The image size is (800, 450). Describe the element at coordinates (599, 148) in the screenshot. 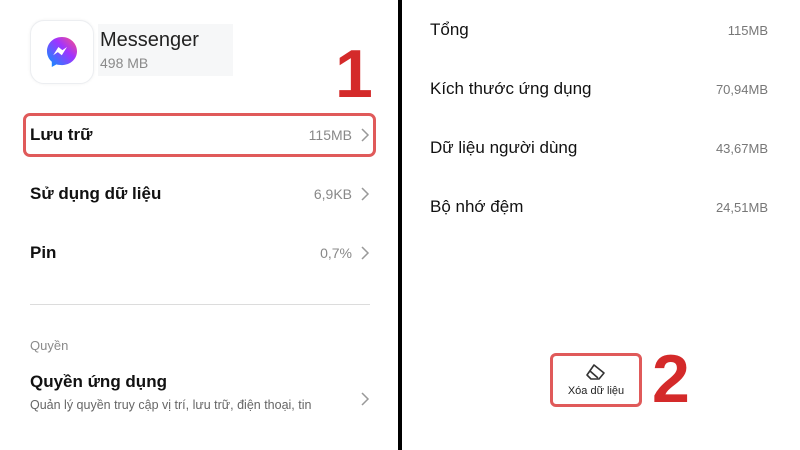

I see `user-data-row: Dữ liệu người dùng 43,67MB` at that location.